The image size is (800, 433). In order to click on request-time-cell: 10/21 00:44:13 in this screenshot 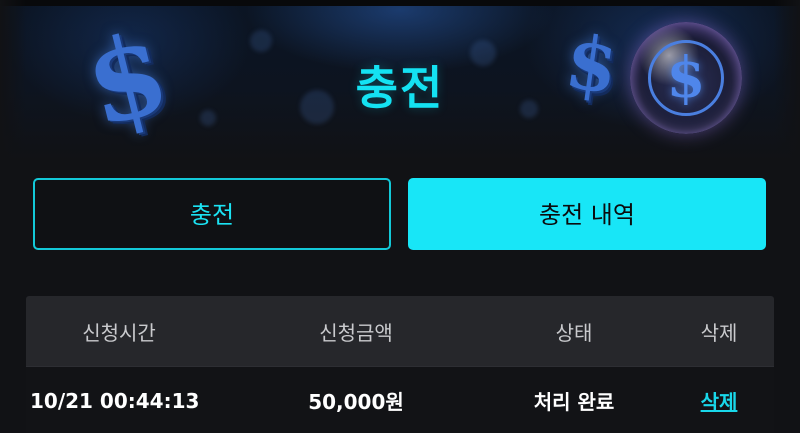, I will do `click(115, 400)`.